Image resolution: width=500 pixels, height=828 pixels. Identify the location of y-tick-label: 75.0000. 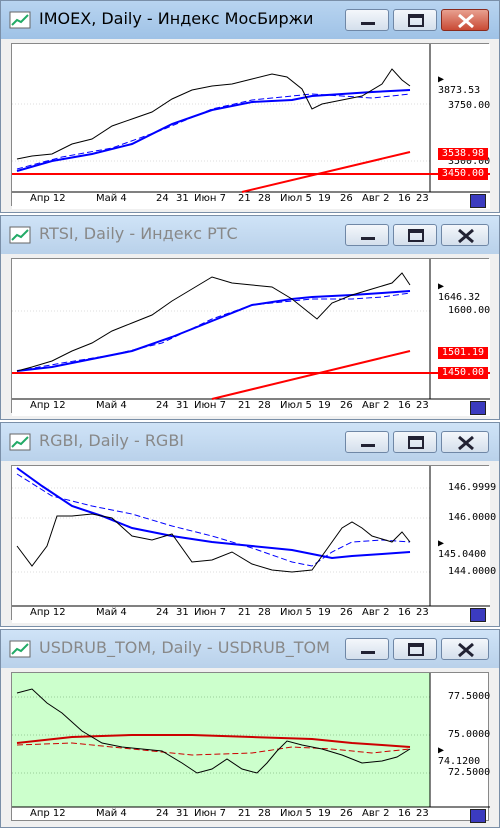
(469, 734).